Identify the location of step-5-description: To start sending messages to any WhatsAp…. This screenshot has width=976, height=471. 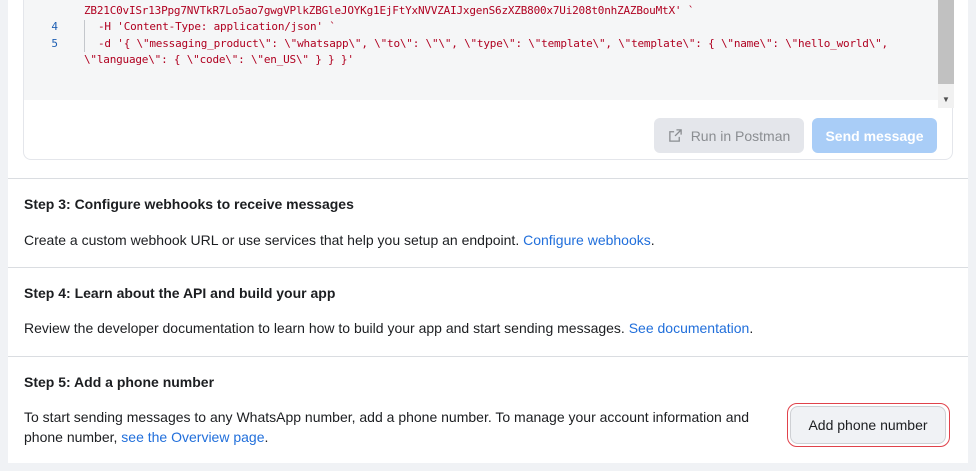
(387, 427).